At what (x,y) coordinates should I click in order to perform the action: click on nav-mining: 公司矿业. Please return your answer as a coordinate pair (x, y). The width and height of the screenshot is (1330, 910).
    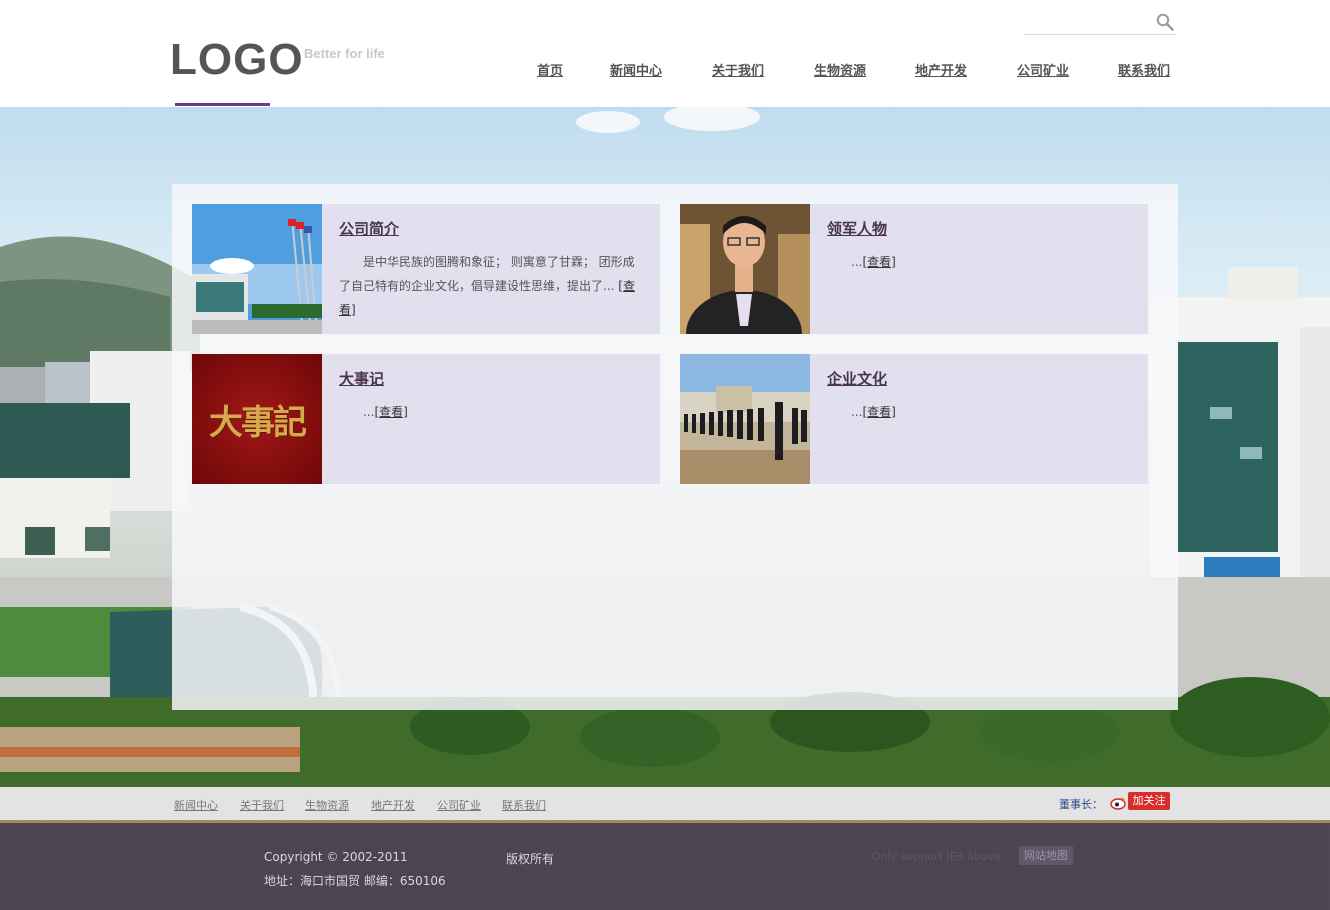
    Looking at the image, I should click on (1043, 69).